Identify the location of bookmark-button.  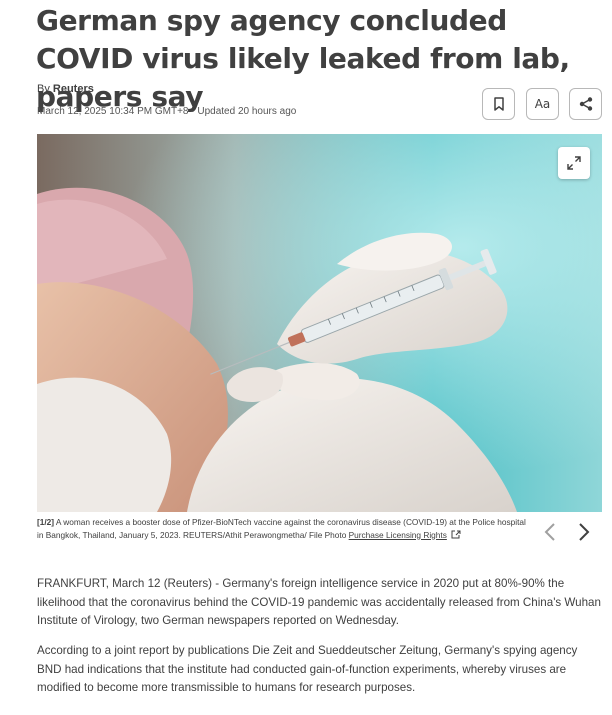
(498, 104).